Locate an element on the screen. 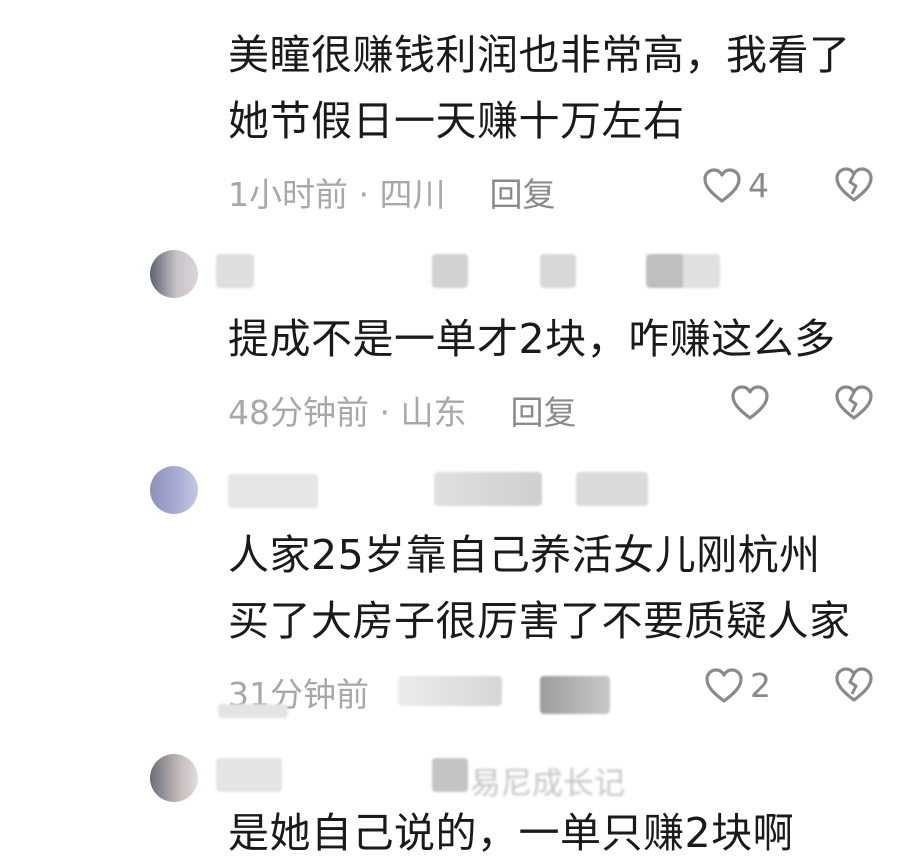 Image resolution: width=922 pixels, height=862 pixels. comment-text-line: 她节假日一天赚十万左右 is located at coordinates (456, 121).